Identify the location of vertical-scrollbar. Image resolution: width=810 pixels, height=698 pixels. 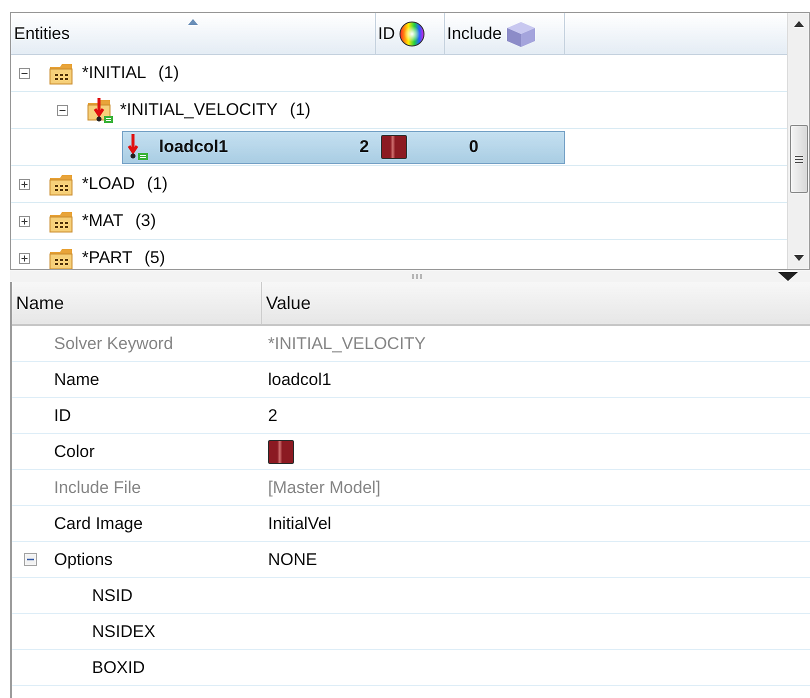
(798, 141).